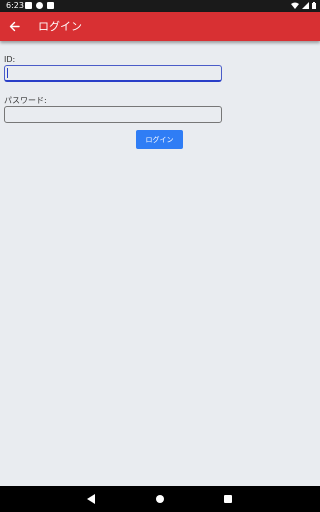  What do you see at coordinates (91, 499) in the screenshot?
I see `nav-back-icon` at bounding box center [91, 499].